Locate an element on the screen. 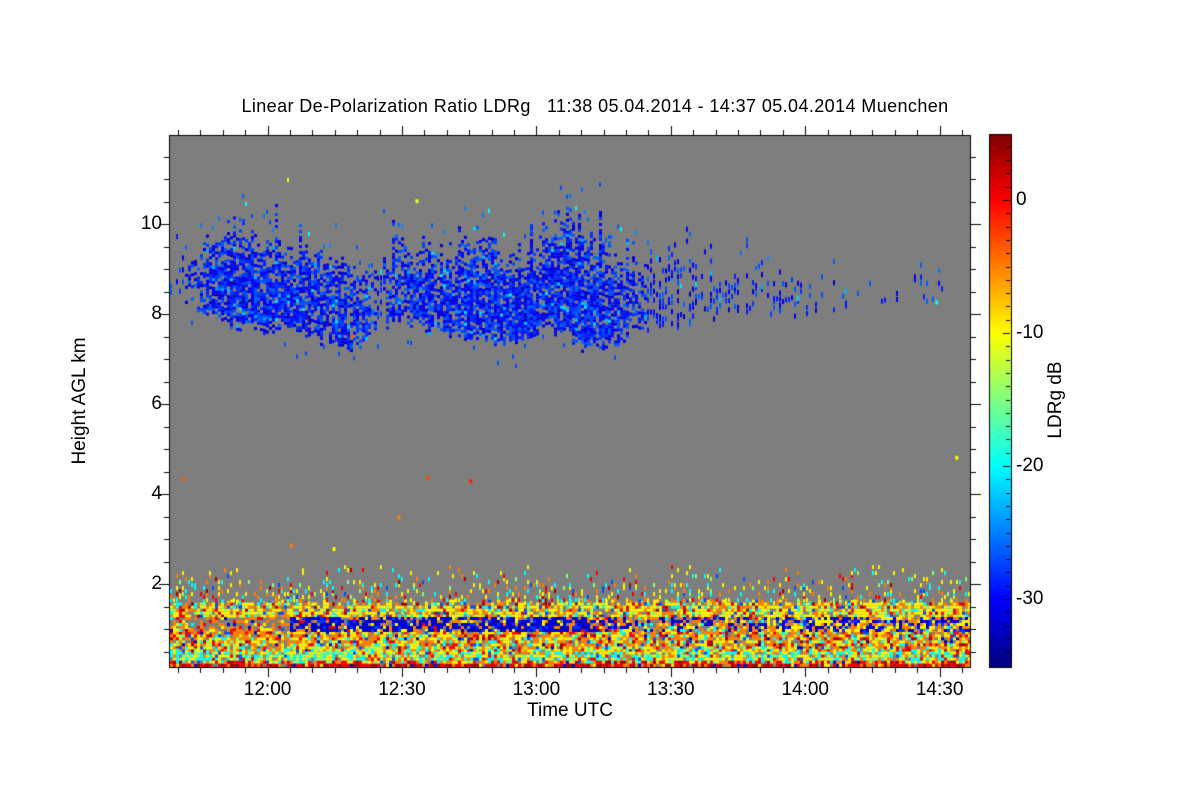 The width and height of the screenshot is (1200, 800). y-tick-label: 2 is located at coordinates (156, 583).